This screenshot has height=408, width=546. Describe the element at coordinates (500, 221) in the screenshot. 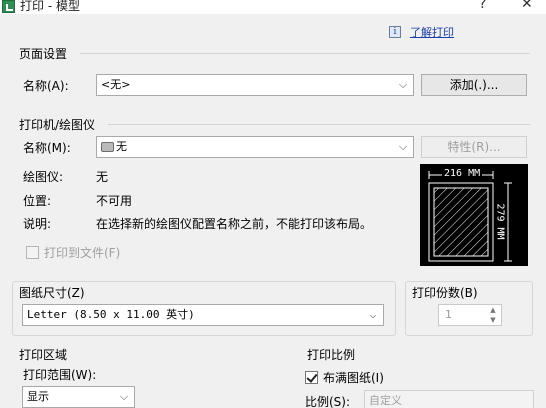

I see `preview-height-label: 279 MM` at that location.